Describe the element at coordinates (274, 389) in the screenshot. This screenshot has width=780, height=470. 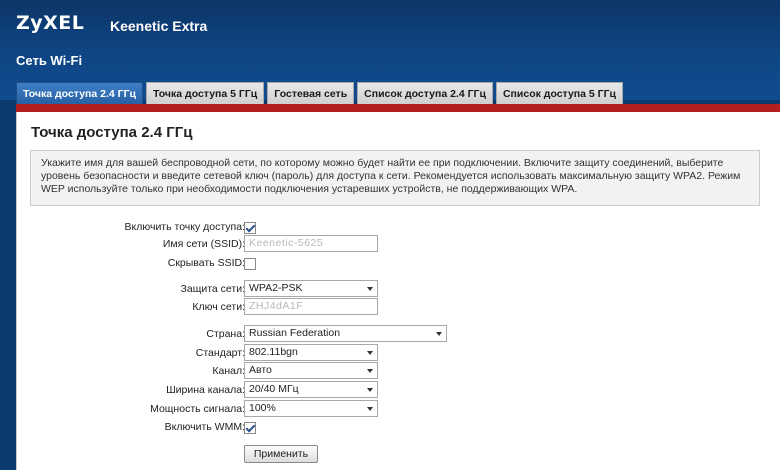
I see `channel-width-value: 20/40 МГц` at that location.